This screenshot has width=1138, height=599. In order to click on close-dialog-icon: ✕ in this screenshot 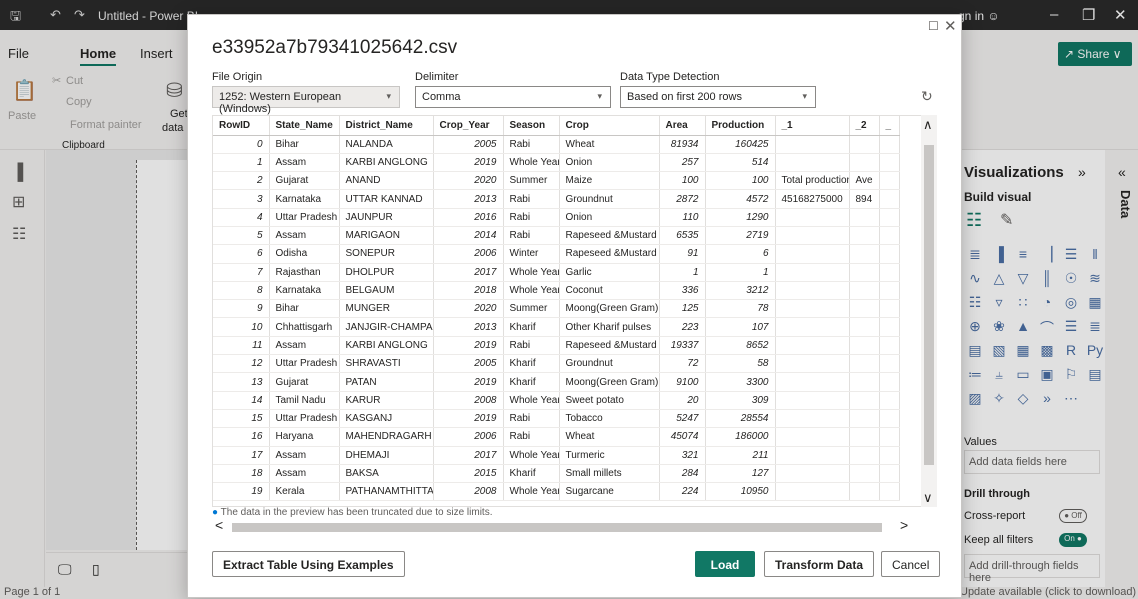, I will do `click(950, 26)`.